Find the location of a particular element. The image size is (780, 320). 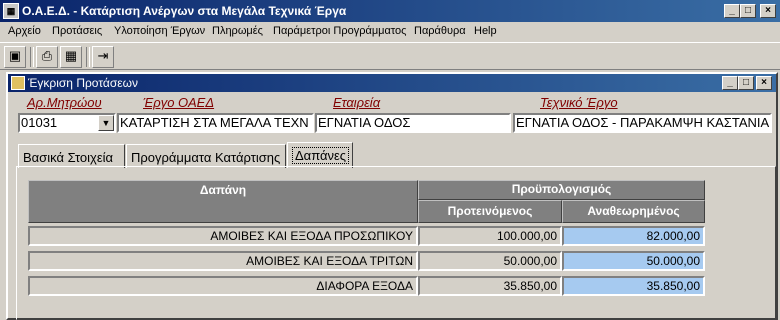

row-1-proposed: 100.000,00 is located at coordinates (490, 236).